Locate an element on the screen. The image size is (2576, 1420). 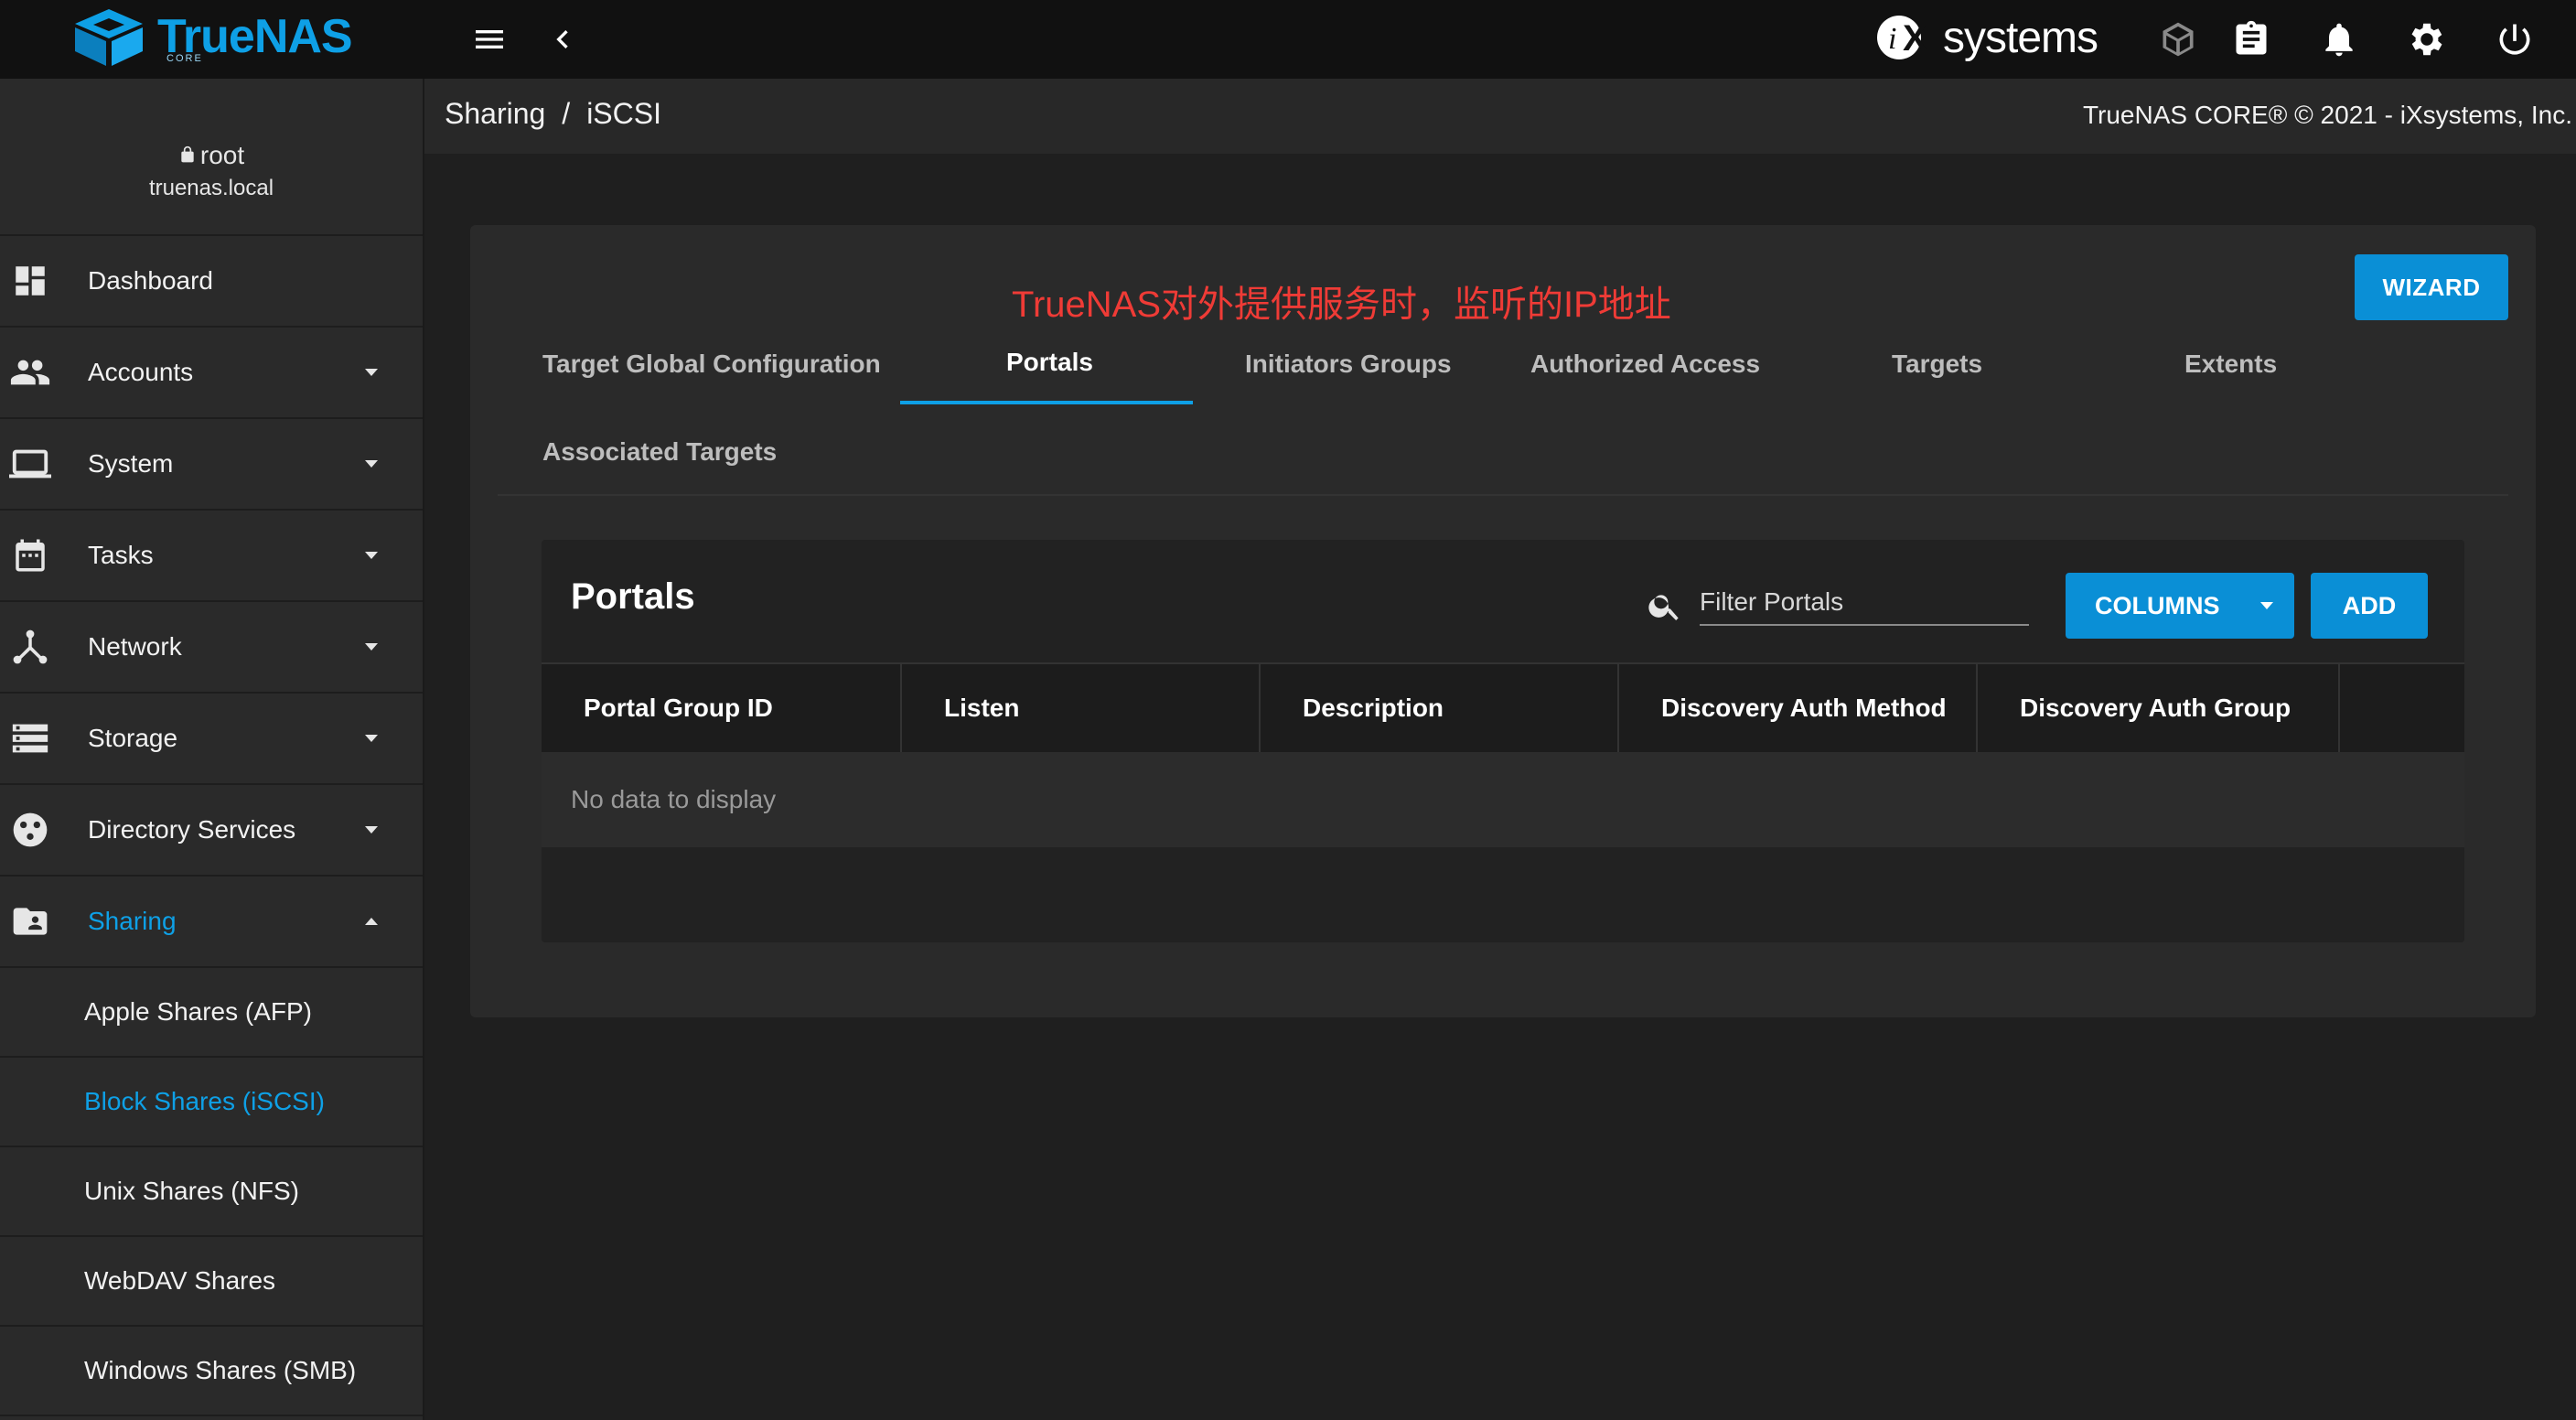
svg-text: X is located at coordinates (1915, 38).